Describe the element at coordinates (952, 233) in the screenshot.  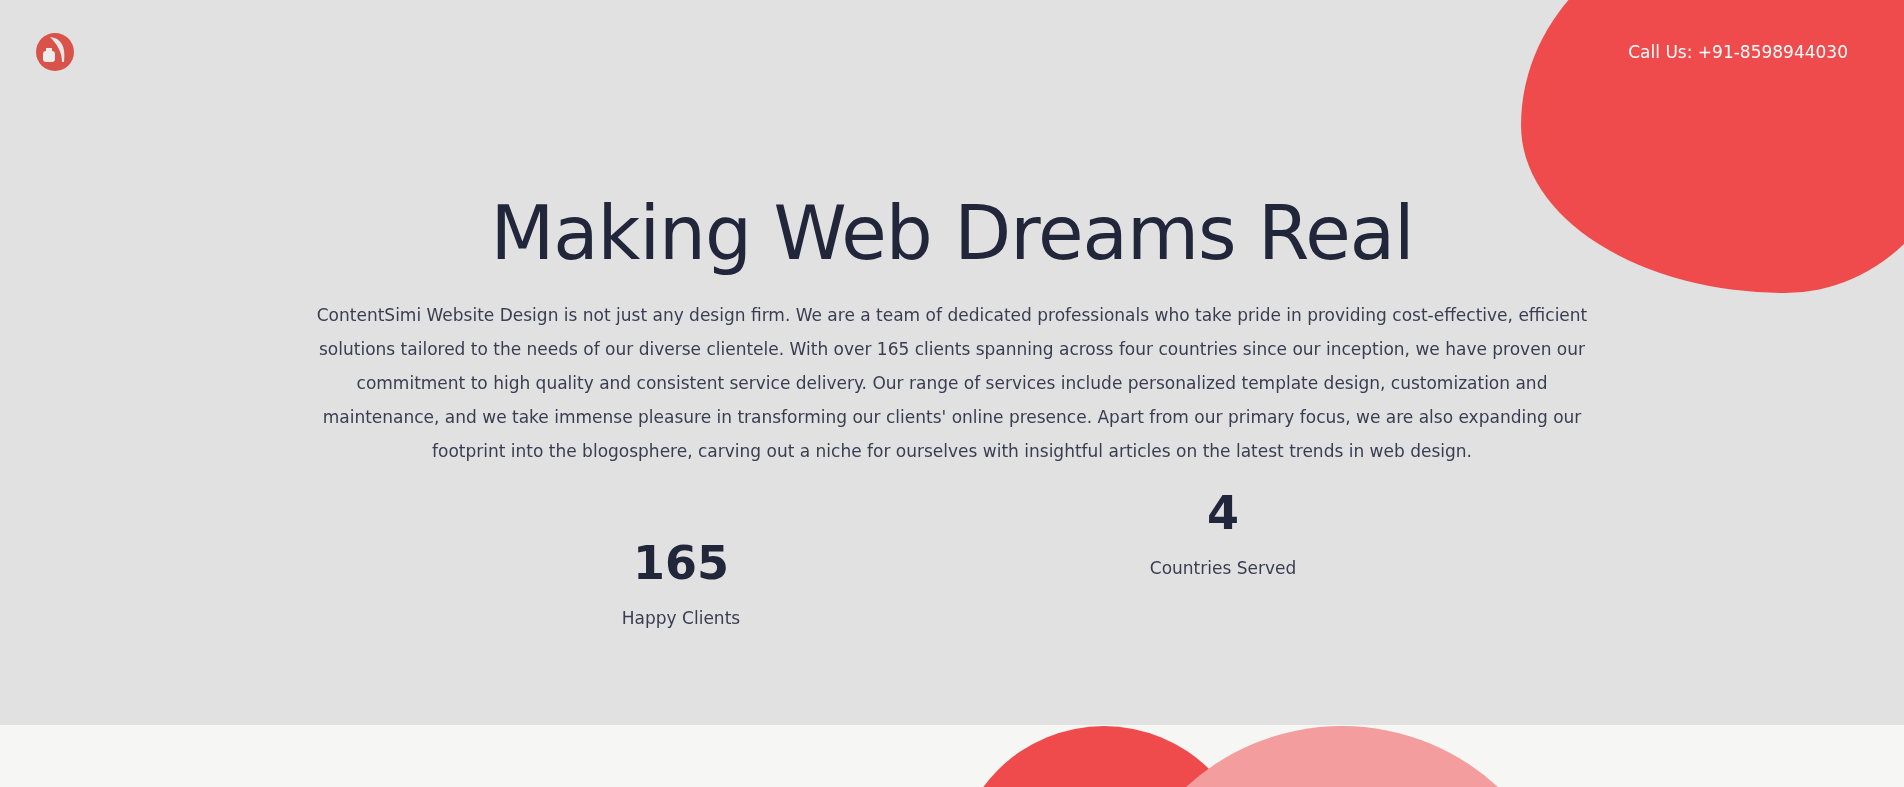
I see `hero-title: Making Web Dreams Real` at that location.